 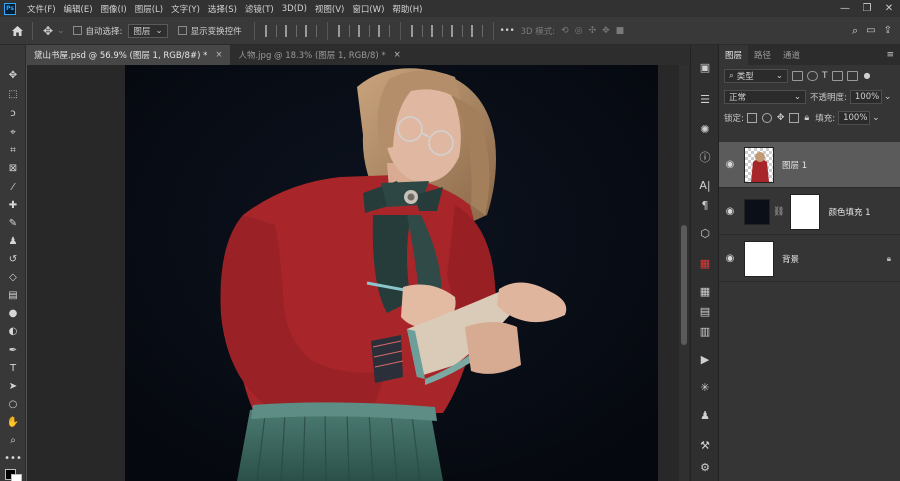 What do you see at coordinates (294, 9) in the screenshot?
I see `menu-3d: 3D(D)` at bounding box center [294, 9].